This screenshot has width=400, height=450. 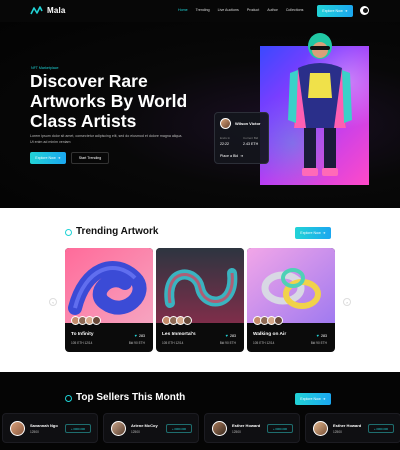 I want to click on place-bid-button: Place a Bid ➔, so click(x=231, y=156).